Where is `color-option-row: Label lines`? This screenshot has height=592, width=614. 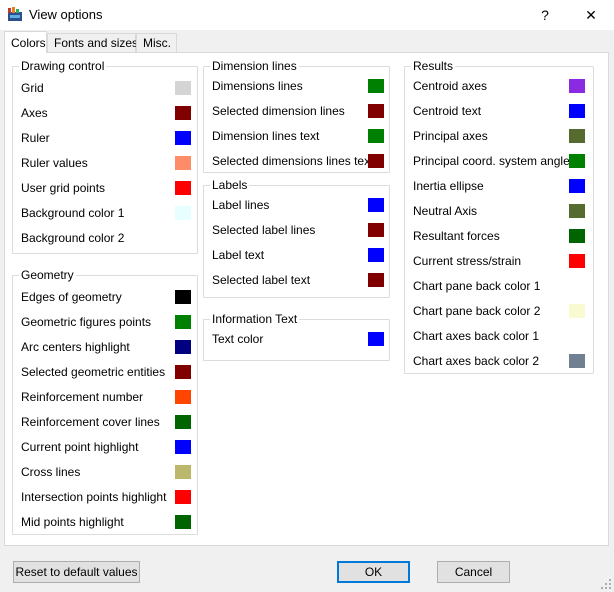
color-option-row: Label lines is located at coordinates (296, 205).